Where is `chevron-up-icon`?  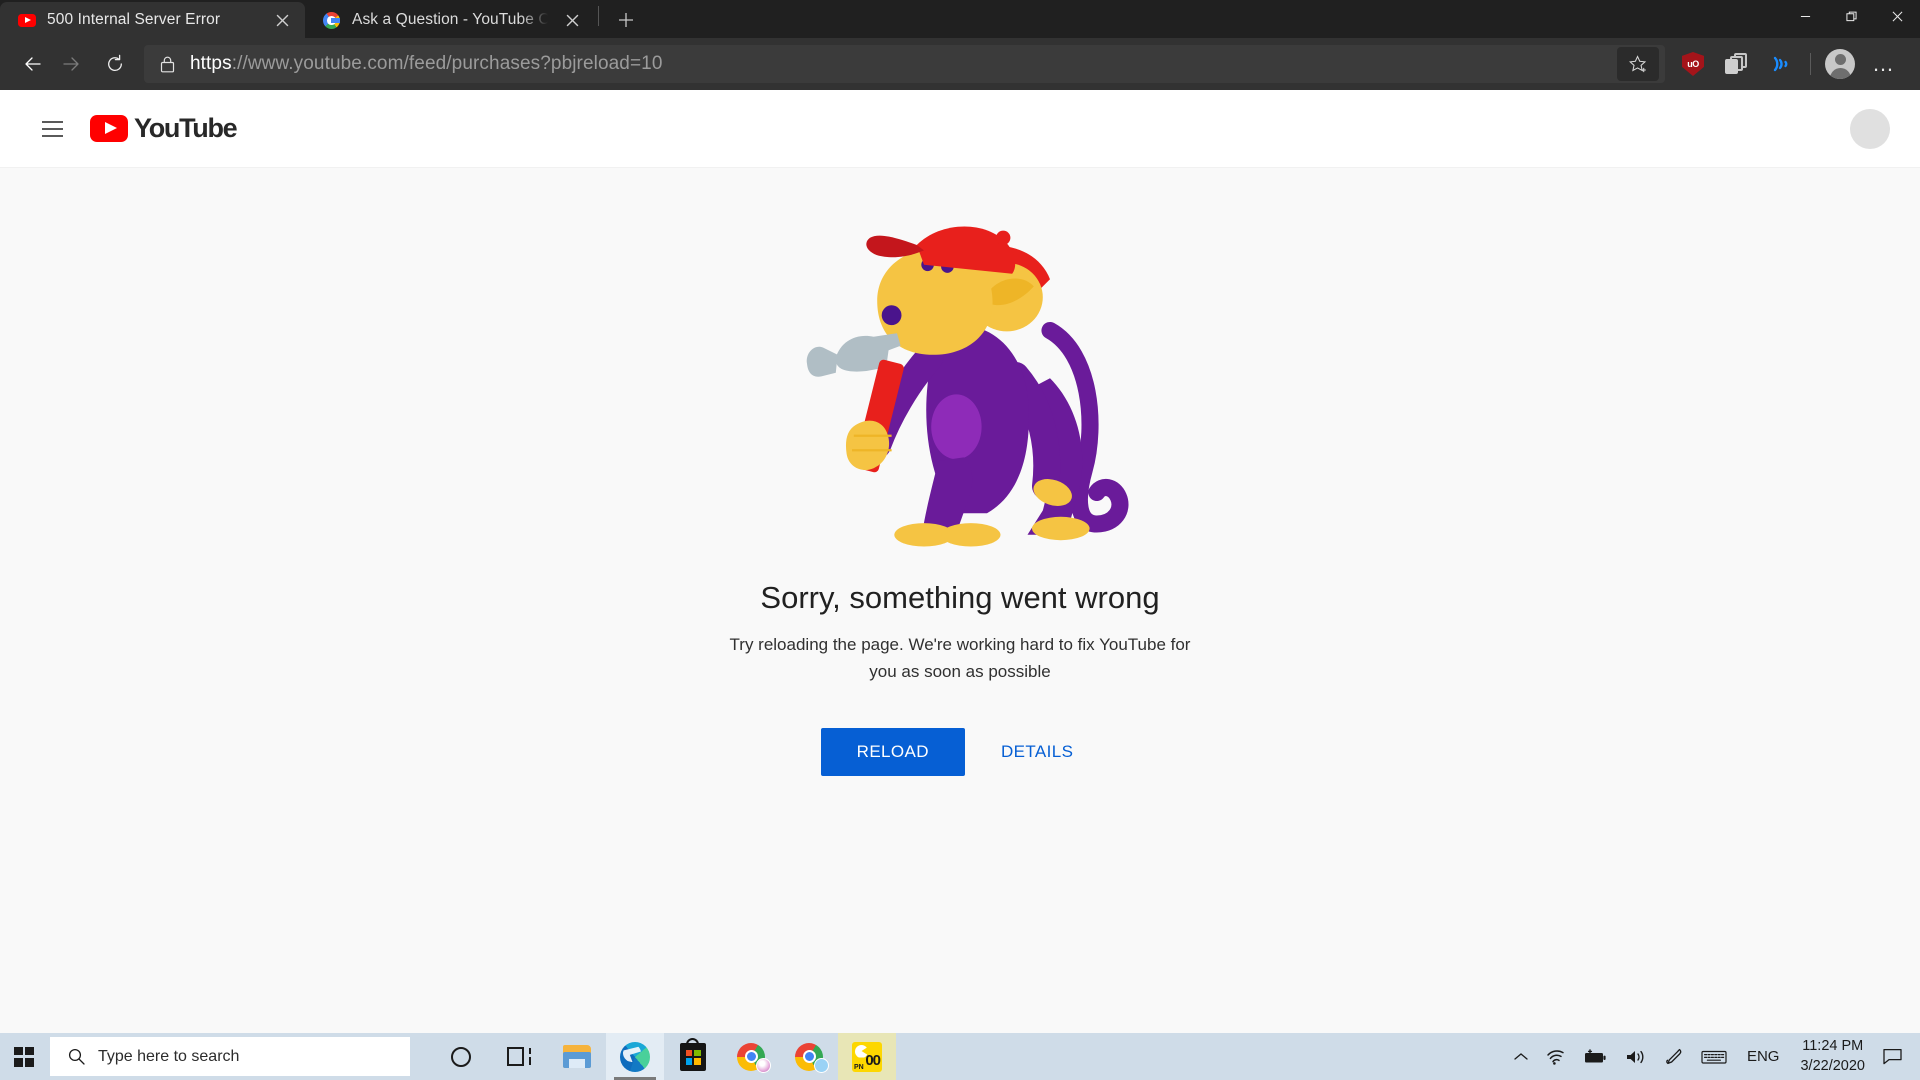 chevron-up-icon is located at coordinates (1521, 1056).